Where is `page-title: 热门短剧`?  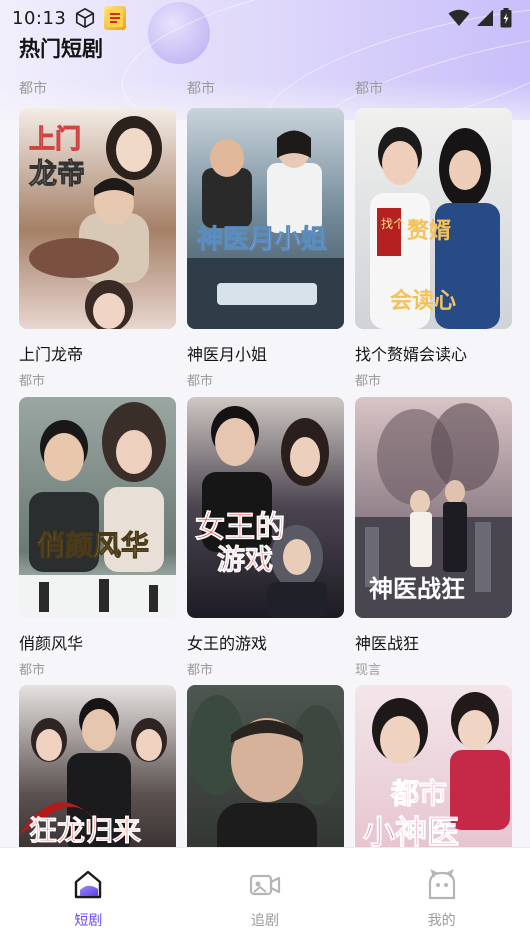 page-title: 热门短剧 is located at coordinates (61, 49).